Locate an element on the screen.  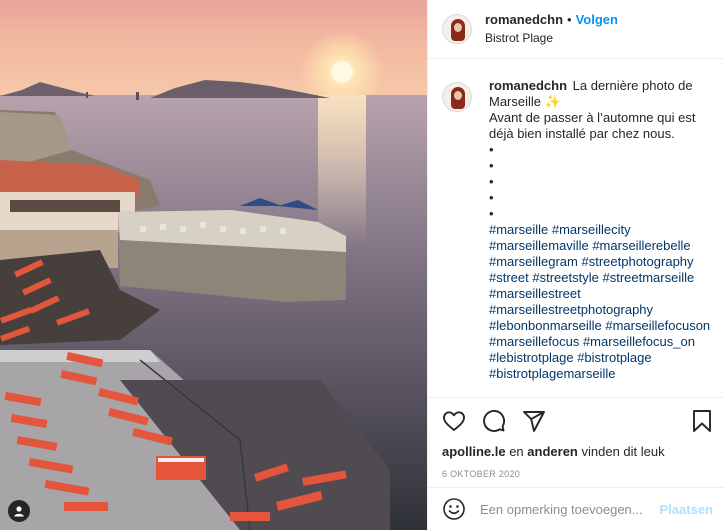
caption-author-avatar is located at coordinates (457, 97).